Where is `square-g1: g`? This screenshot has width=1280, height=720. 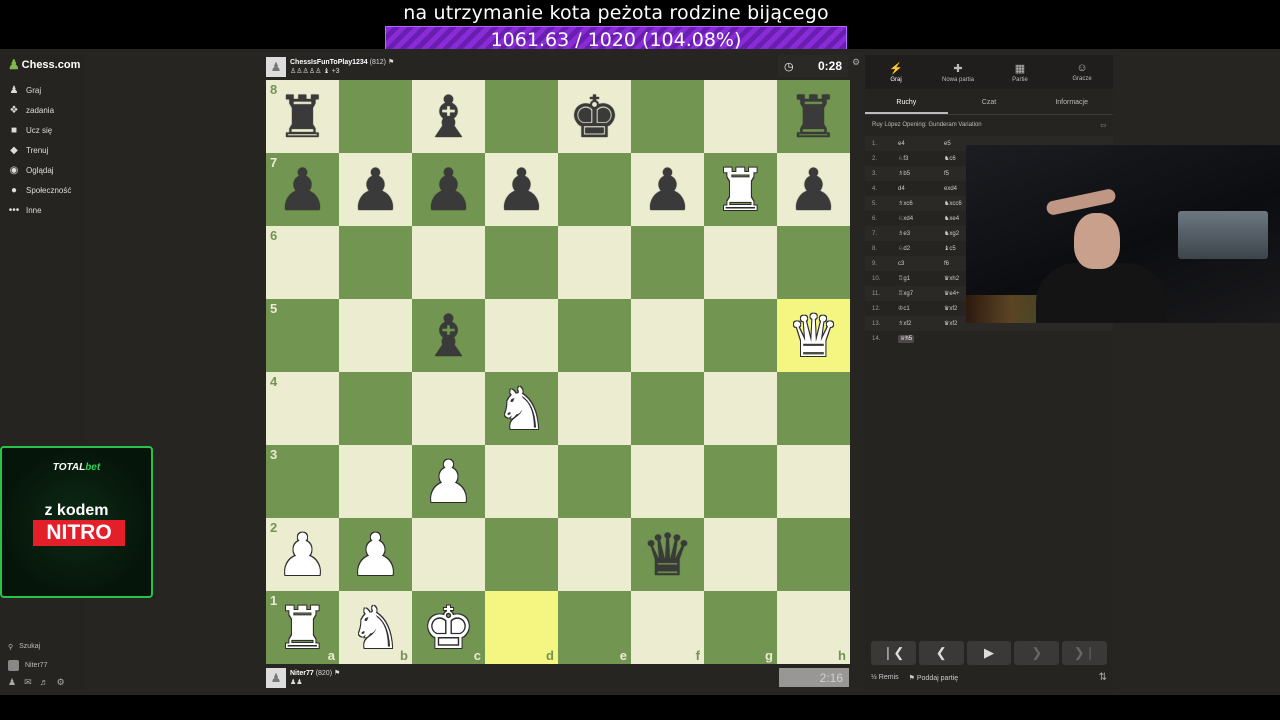 square-g1: g is located at coordinates (740, 627).